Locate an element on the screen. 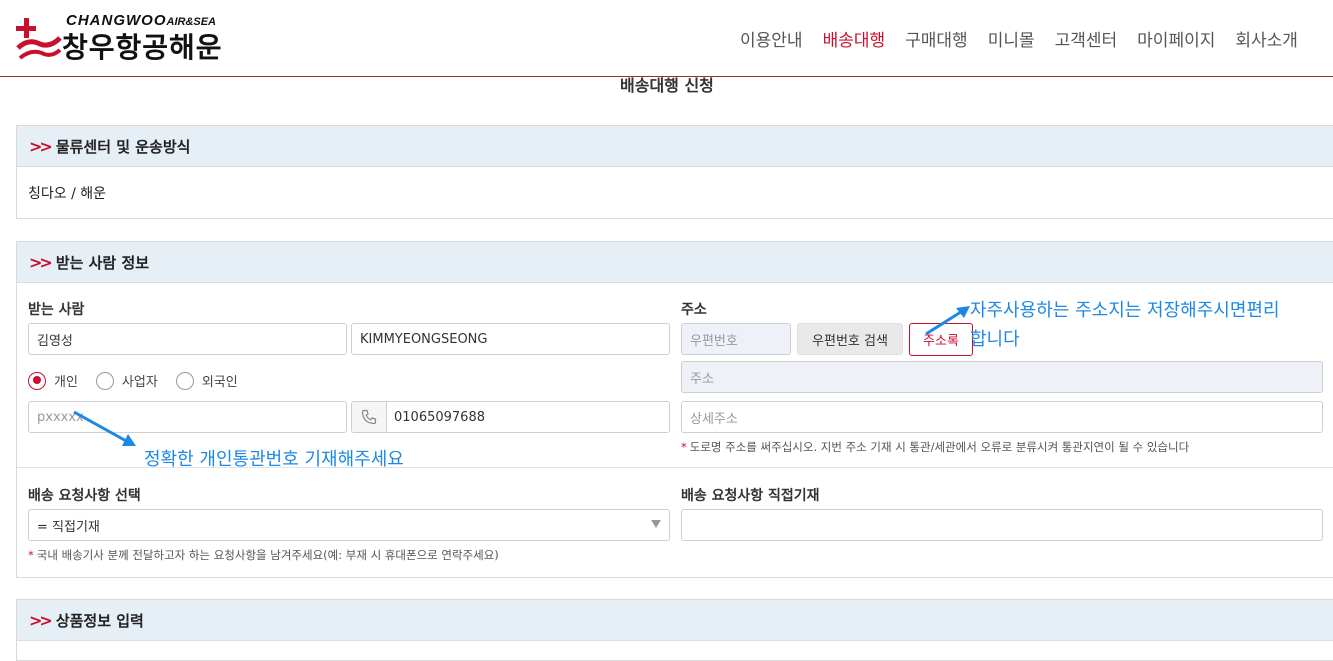  request-select-value: = 직접기재 is located at coordinates (68, 527).